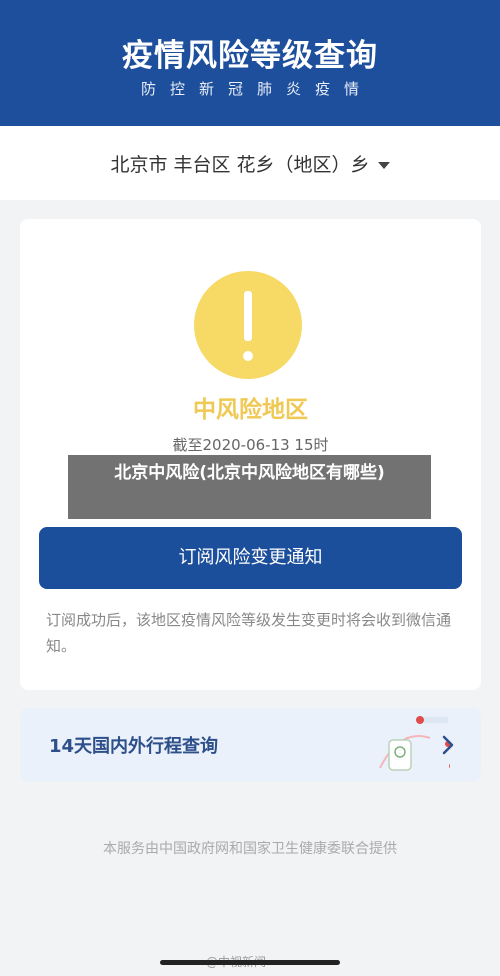 This screenshot has height=976, width=500. I want to click on region-selector: 北京市 丰台区 花乡（地区）乡, so click(250, 163).